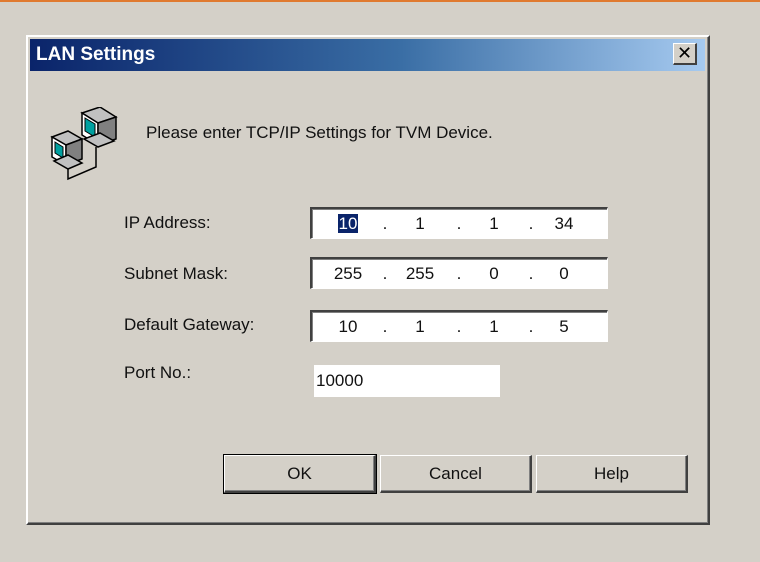 The width and height of the screenshot is (760, 562). I want to click on gateway-octet-1: 10, so click(348, 327).